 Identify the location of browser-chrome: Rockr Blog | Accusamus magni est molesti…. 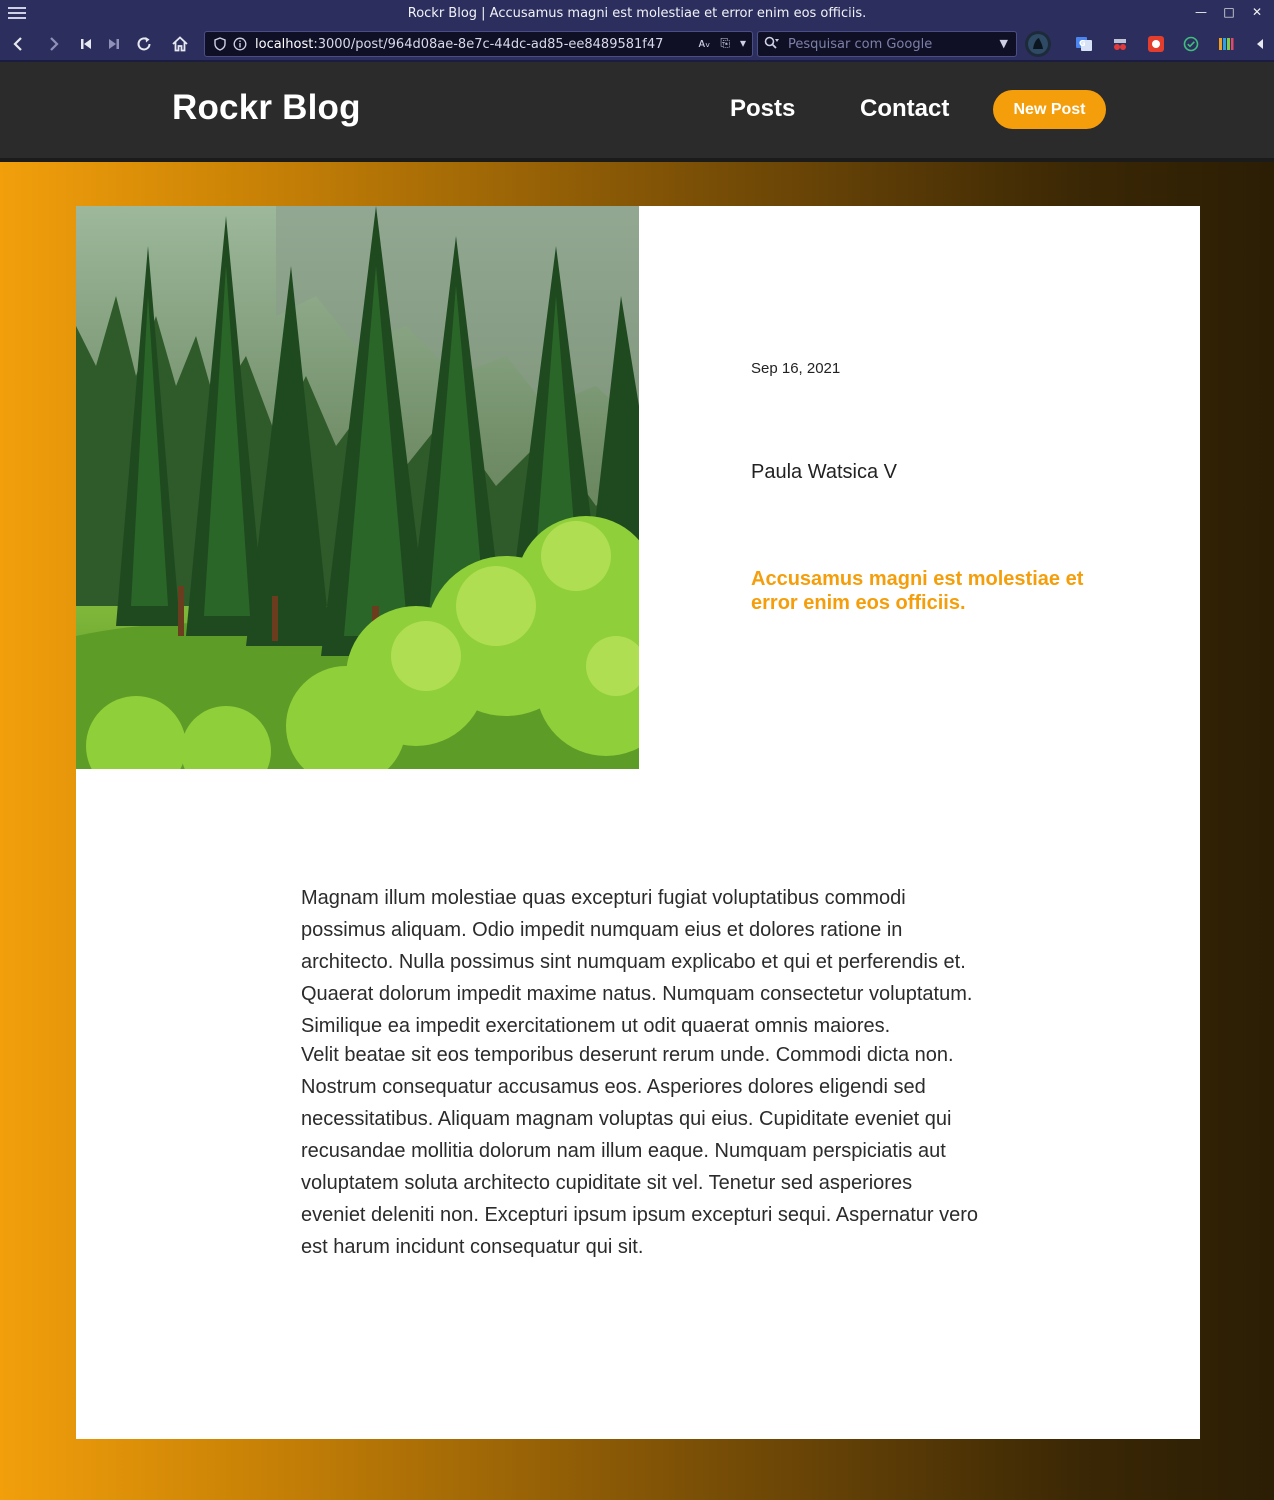
(637, 31).